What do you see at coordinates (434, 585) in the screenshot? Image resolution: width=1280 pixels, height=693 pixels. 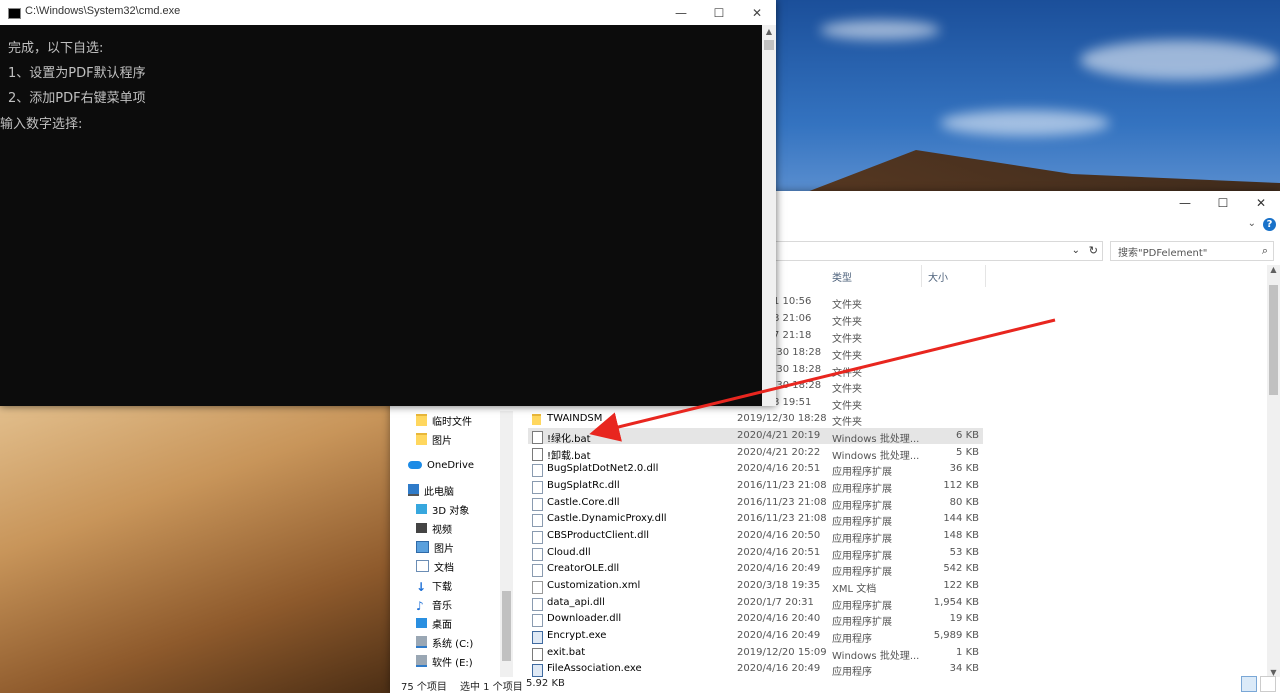 I see `nav-item-downloads: ↓ 下载` at bounding box center [434, 585].